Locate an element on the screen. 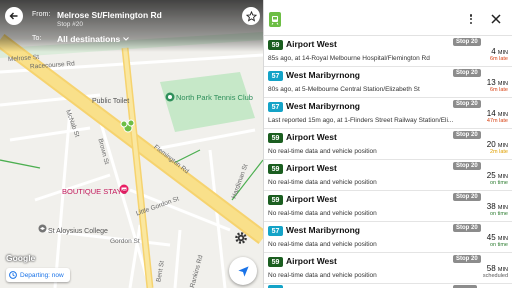  minutes-value: 4 is located at coordinates (493, 51).